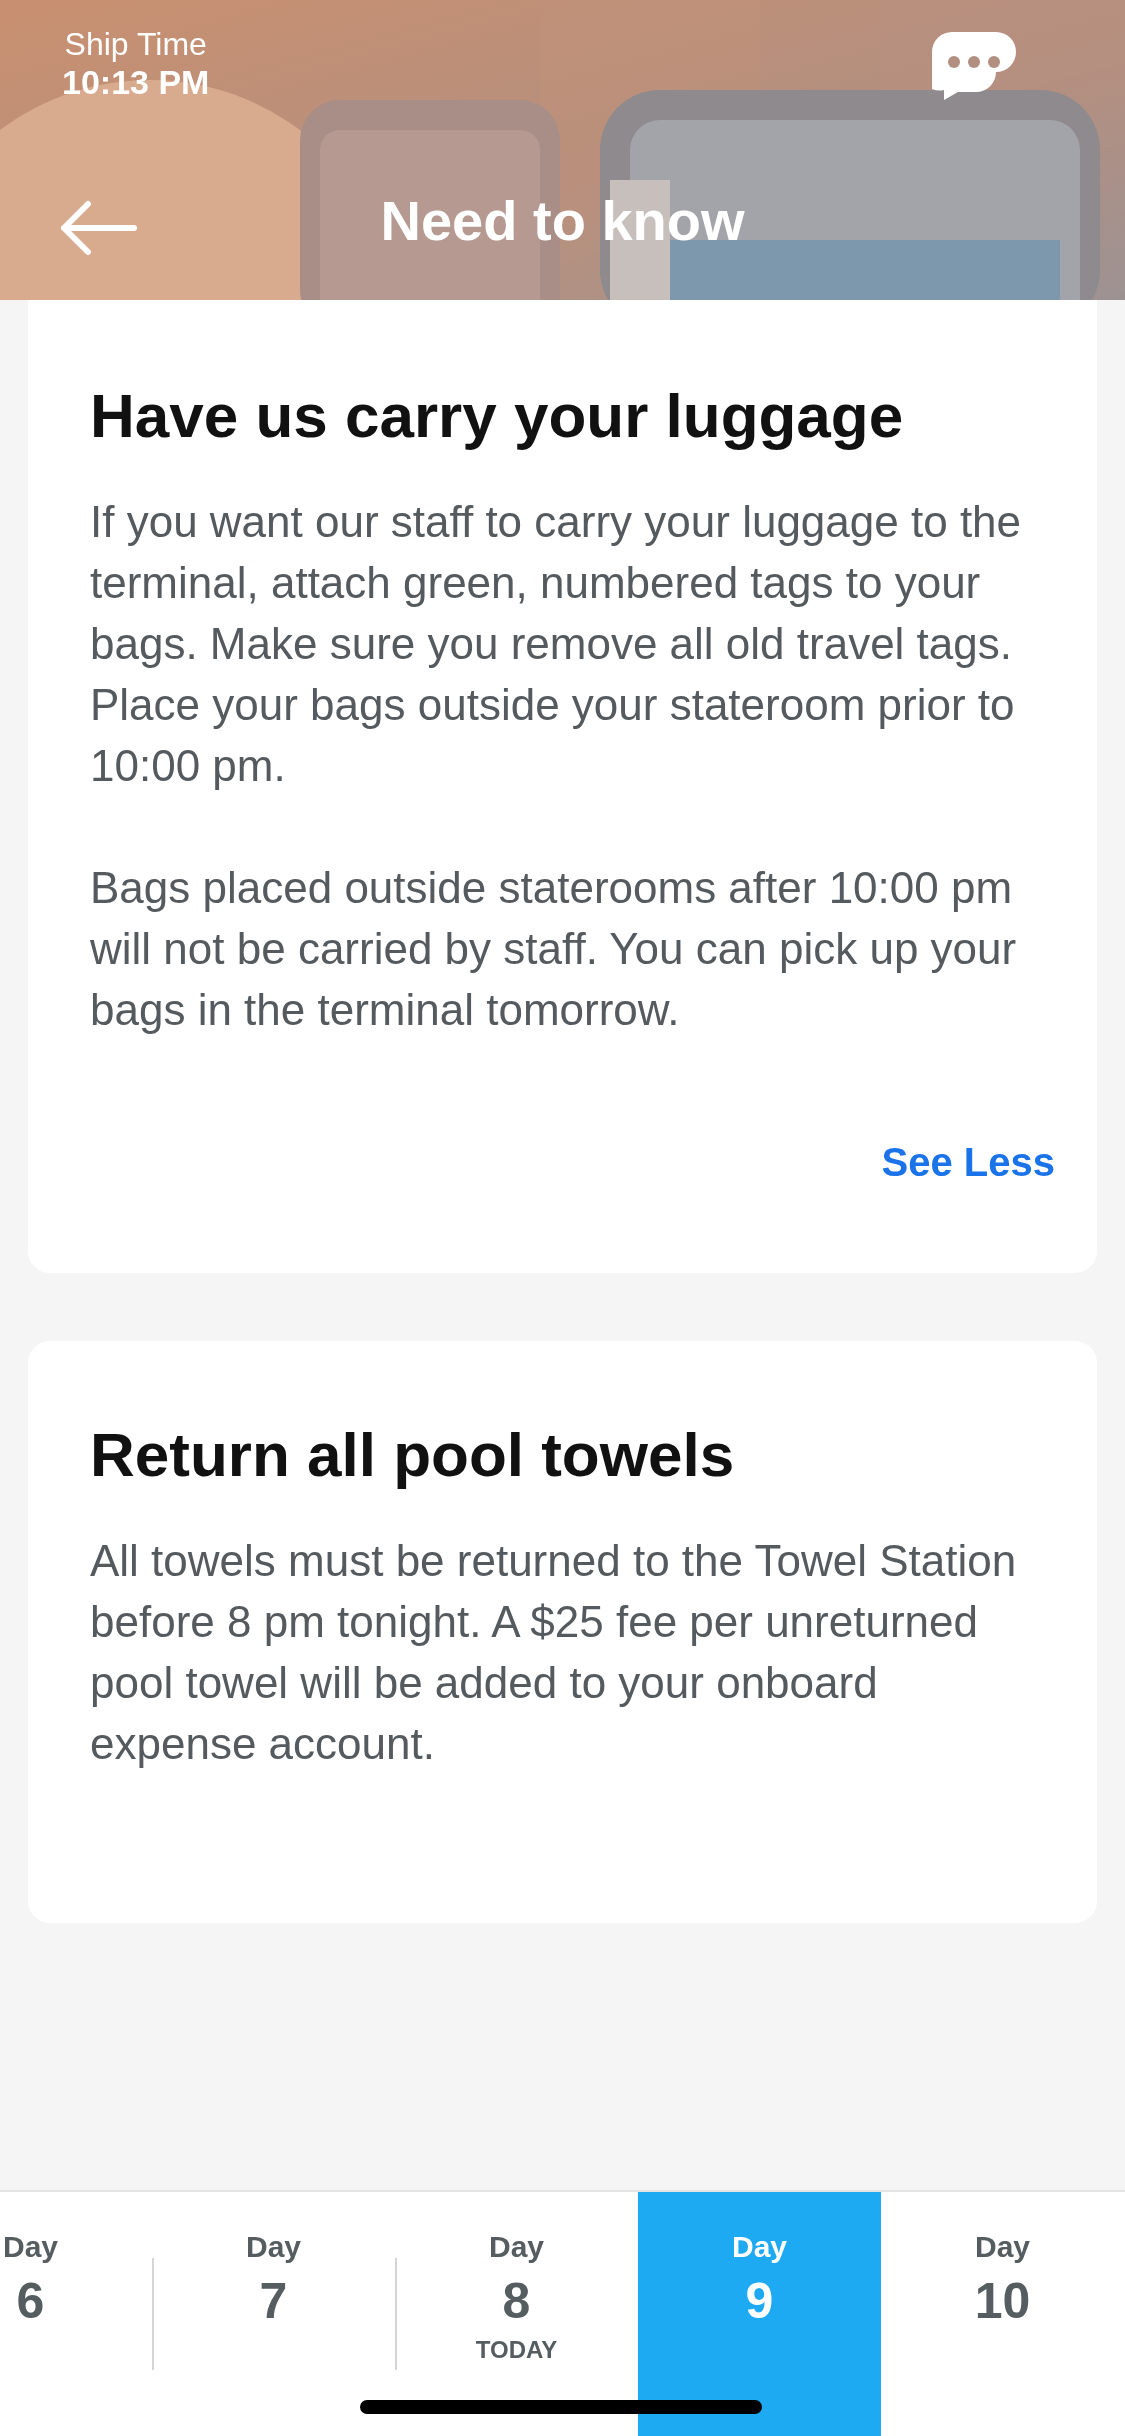 Image resolution: width=1125 pixels, height=2436 pixels. I want to click on card-paragraph: All towels must be returned to the Towel Station before 8 pm tonight. A $25 fee per unreturned pool towel will be added to your onboard expense account., so click(554, 1652).